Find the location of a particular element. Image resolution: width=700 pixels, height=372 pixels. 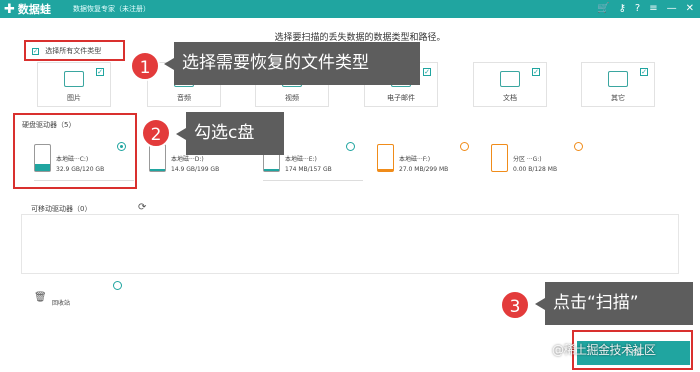

other-icon is located at coordinates (618, 79).